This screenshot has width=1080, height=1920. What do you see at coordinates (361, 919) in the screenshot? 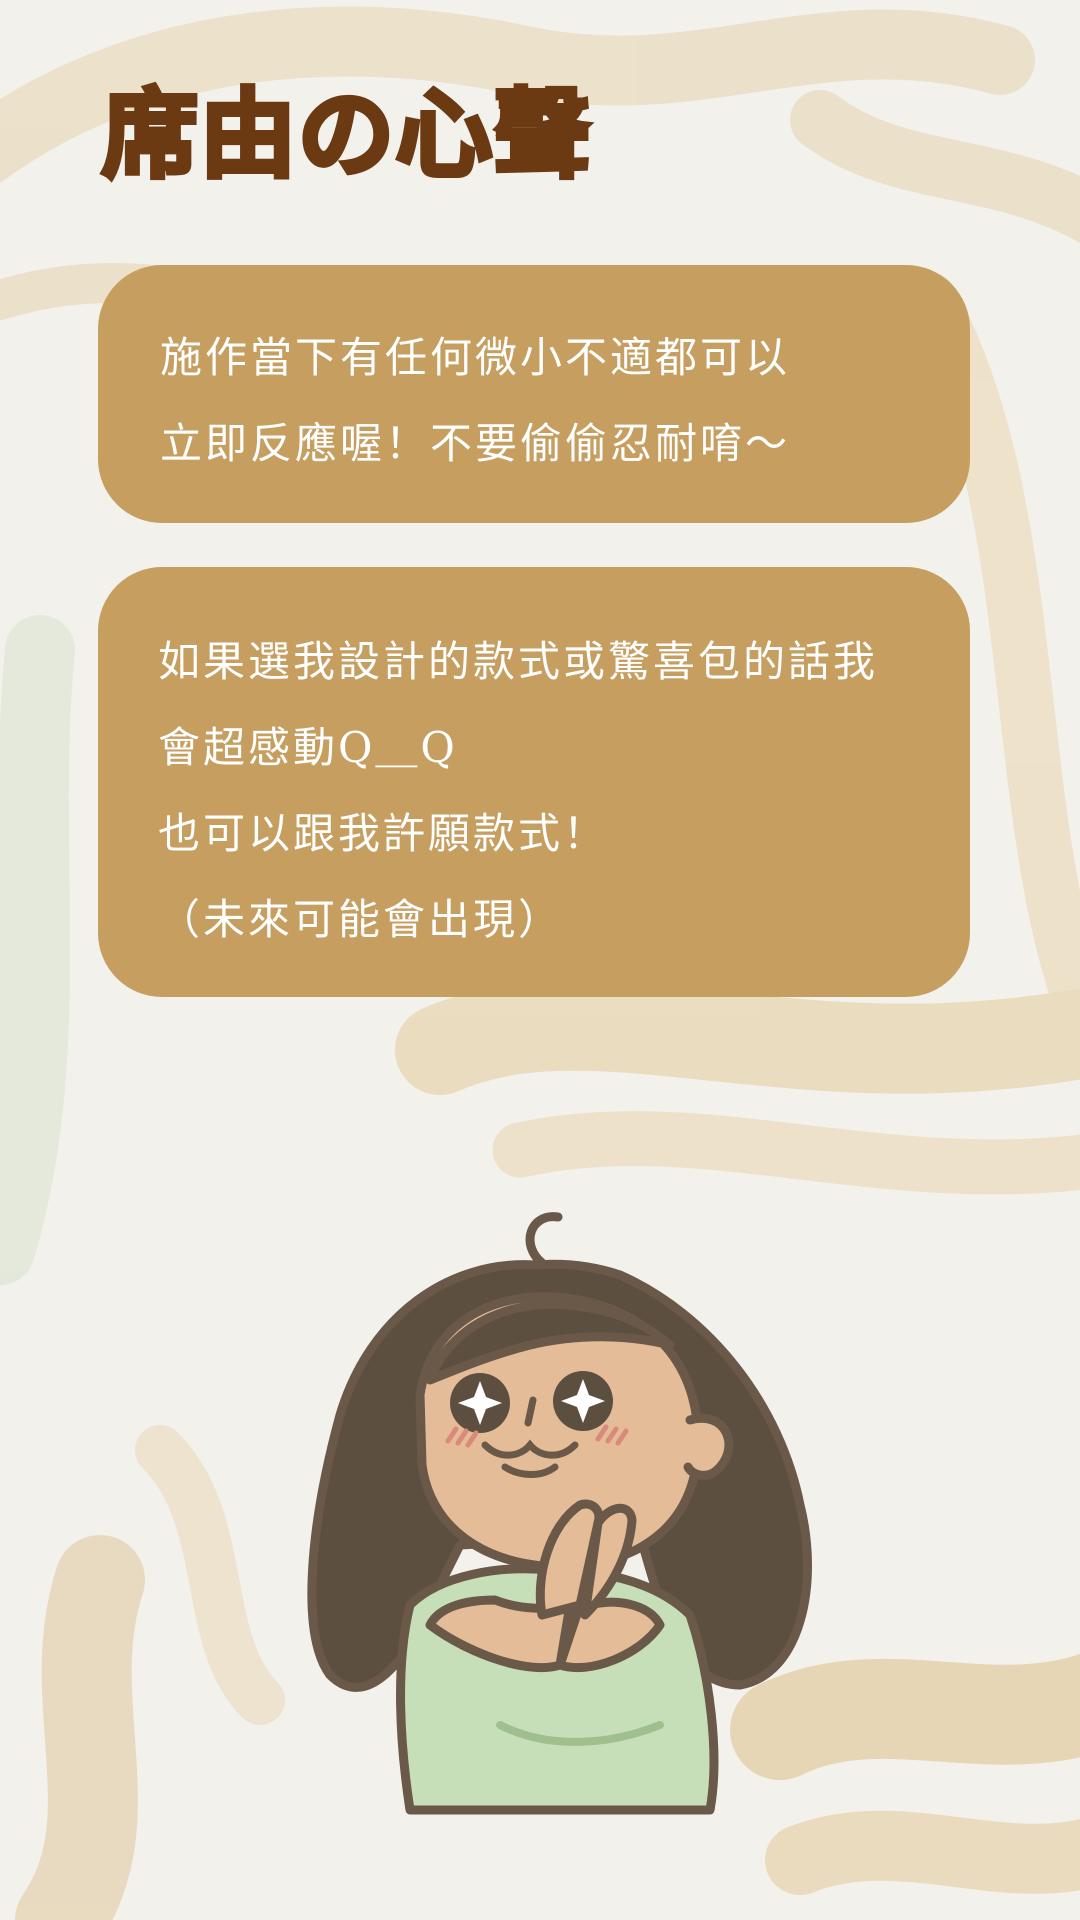
I see `bubble-2-line-4: （未來可能會出現）` at bounding box center [361, 919].